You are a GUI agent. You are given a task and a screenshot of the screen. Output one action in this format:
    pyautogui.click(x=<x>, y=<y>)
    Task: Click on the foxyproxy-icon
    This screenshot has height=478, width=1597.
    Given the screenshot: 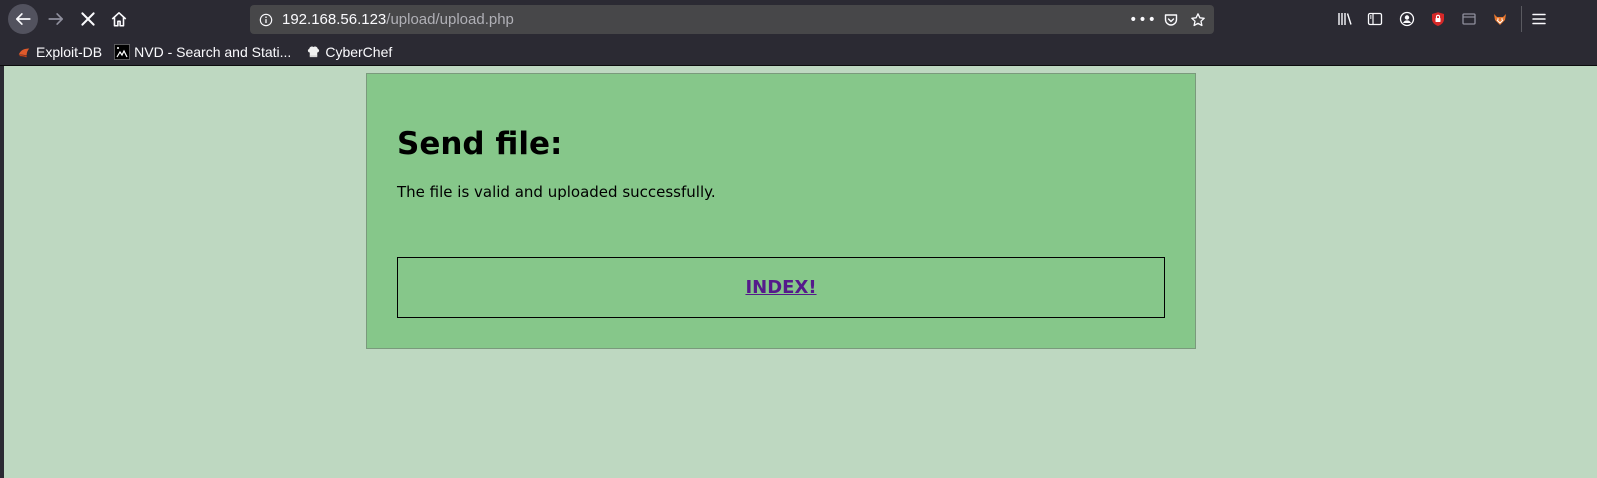 What is the action you would take?
    pyautogui.click(x=1500, y=19)
    